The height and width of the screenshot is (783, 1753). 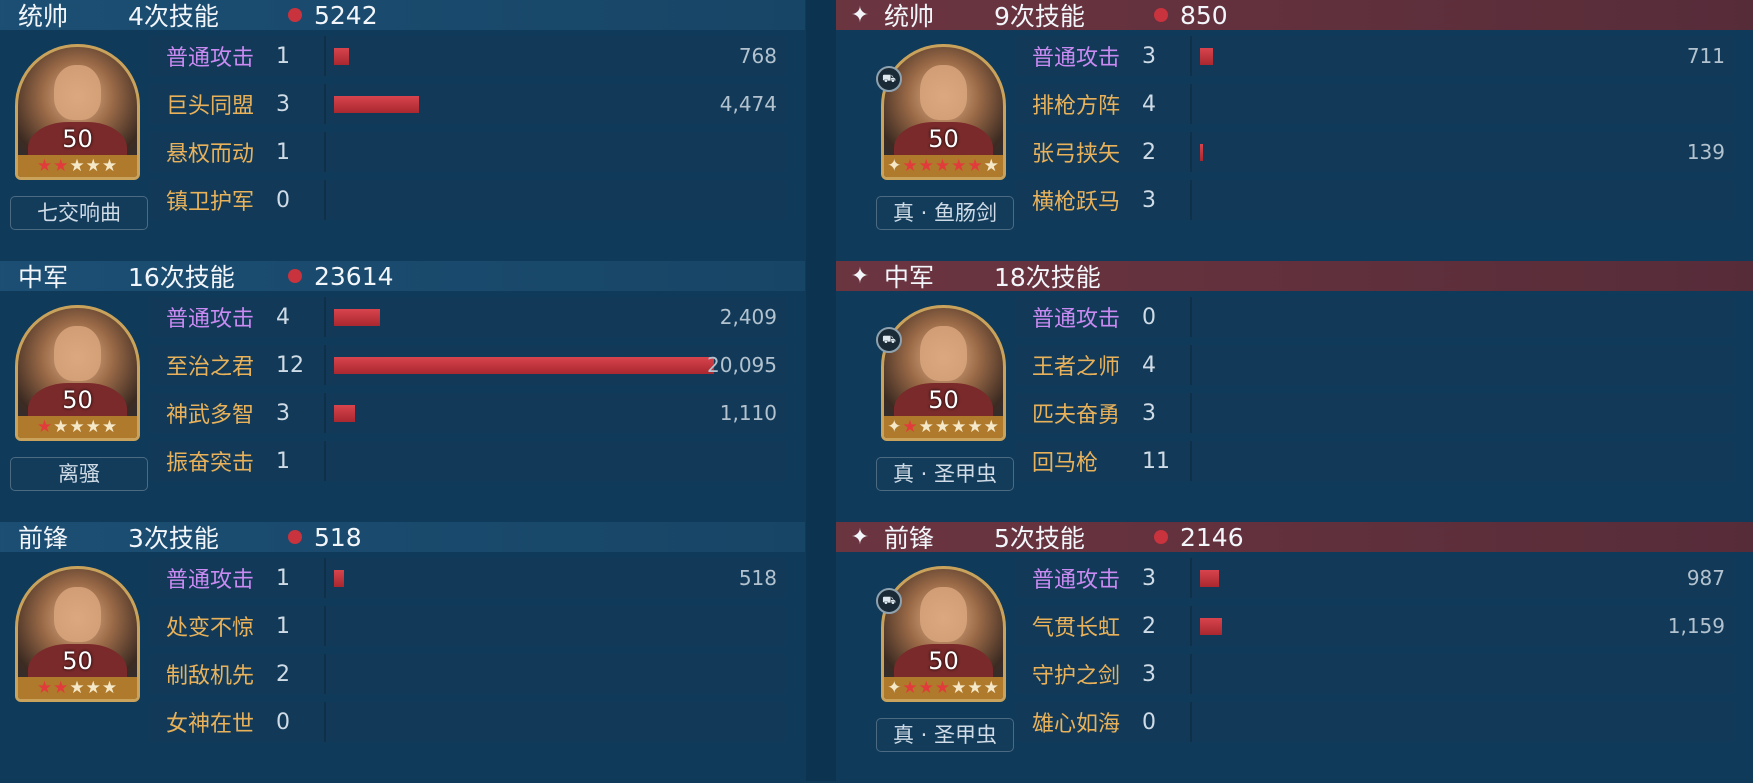 What do you see at coordinates (477, 626) in the screenshot?
I see `skill-row: 处变不惊 1` at bounding box center [477, 626].